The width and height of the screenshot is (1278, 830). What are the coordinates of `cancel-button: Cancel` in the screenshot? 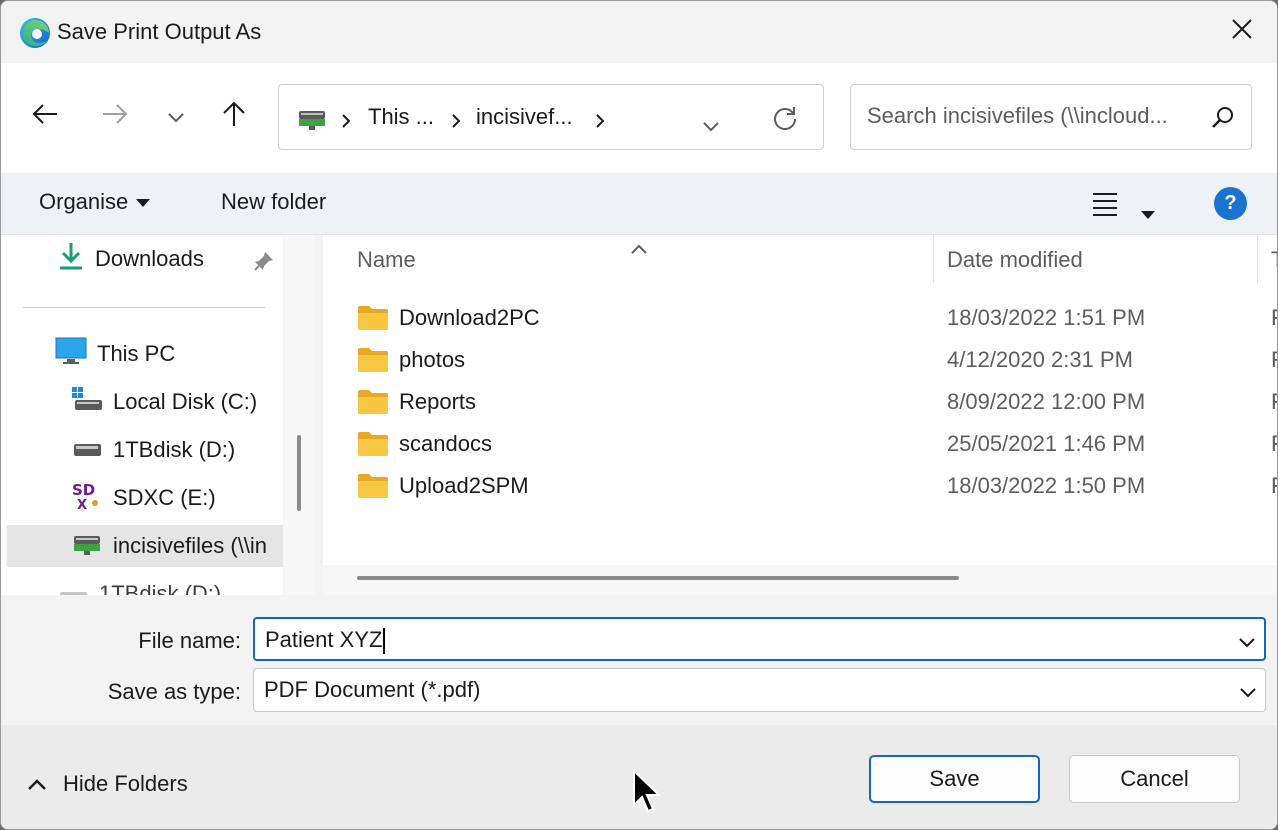 It's located at (1154, 779).